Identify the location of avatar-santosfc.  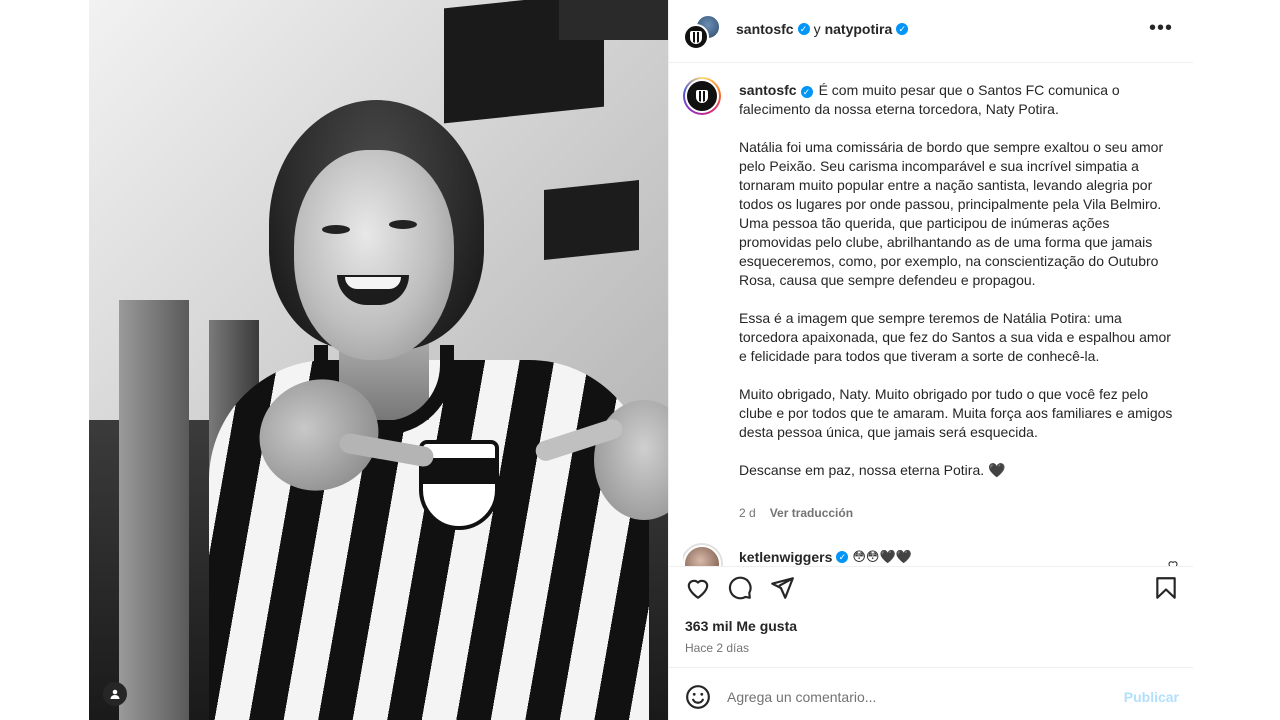
(696, 37).